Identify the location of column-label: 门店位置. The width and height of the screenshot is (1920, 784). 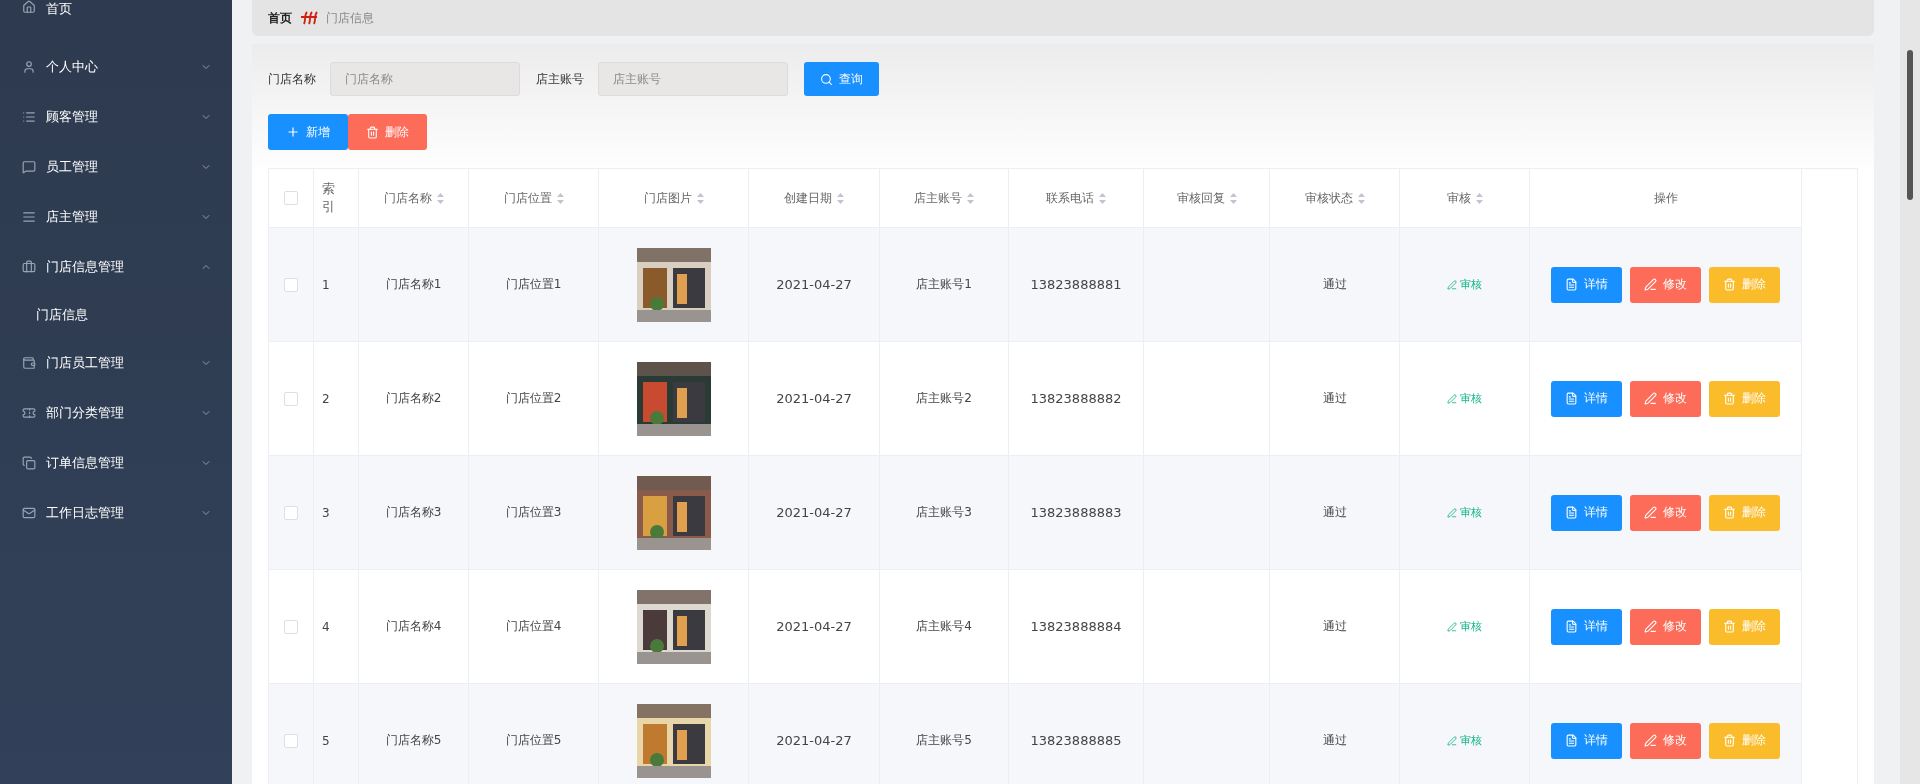
(527, 198).